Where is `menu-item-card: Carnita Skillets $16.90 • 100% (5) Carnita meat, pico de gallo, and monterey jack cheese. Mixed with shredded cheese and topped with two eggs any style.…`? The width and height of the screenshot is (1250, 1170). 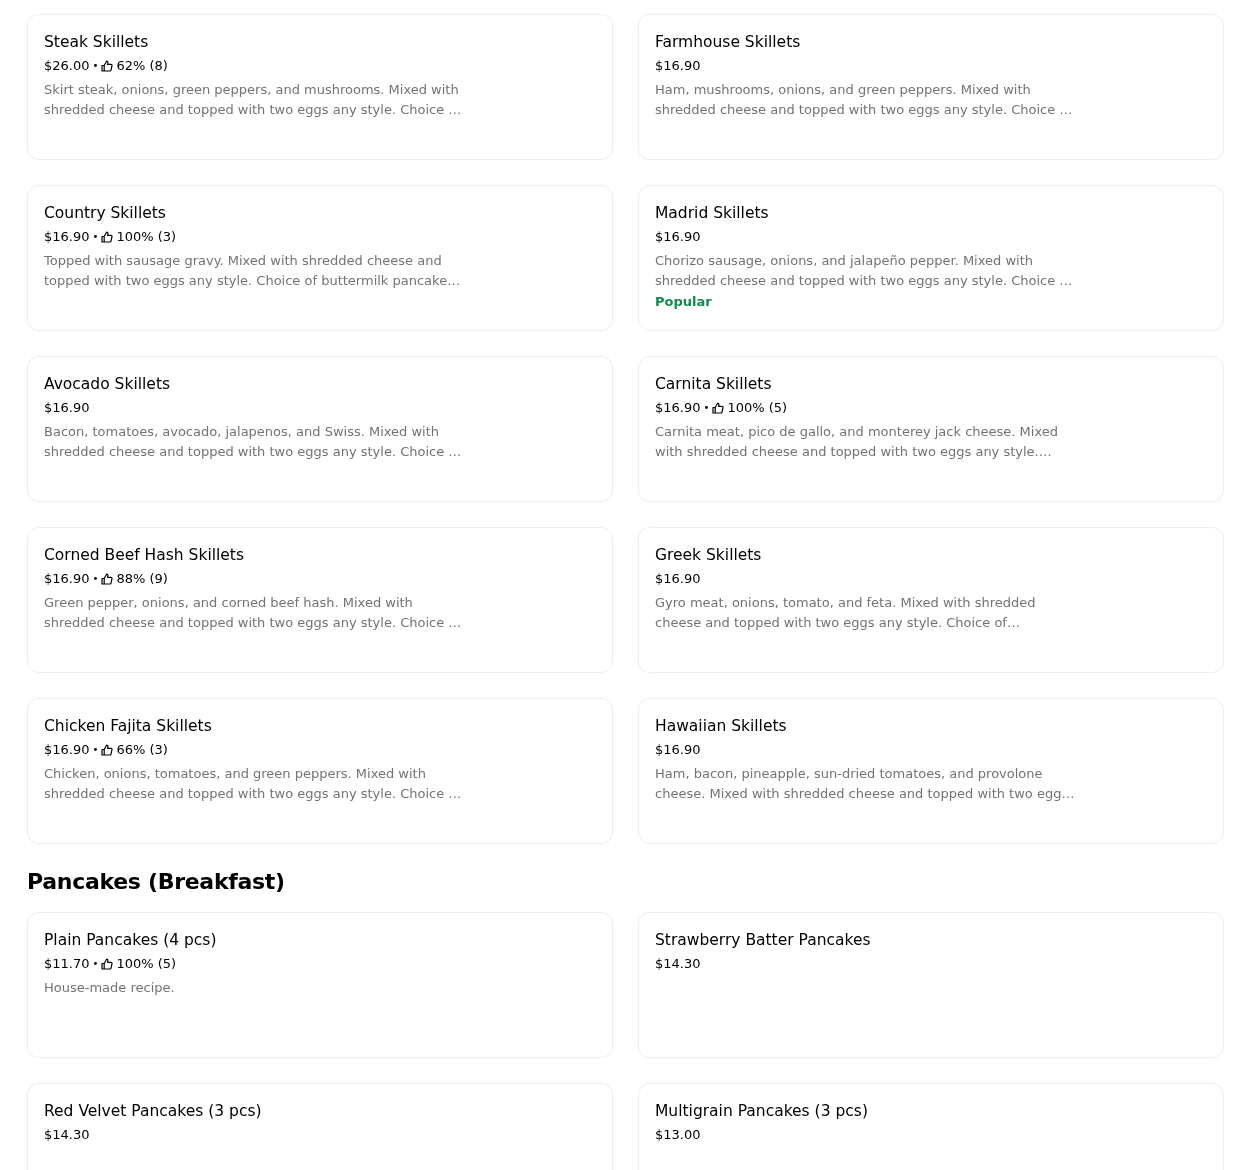
menu-item-card: Carnita Skillets $16.90 • 100% (5) Carnita meat, pico de gallo, and monterey jack cheese. Mixed with shredded cheese and topped with two eggs any style.… is located at coordinates (931, 429).